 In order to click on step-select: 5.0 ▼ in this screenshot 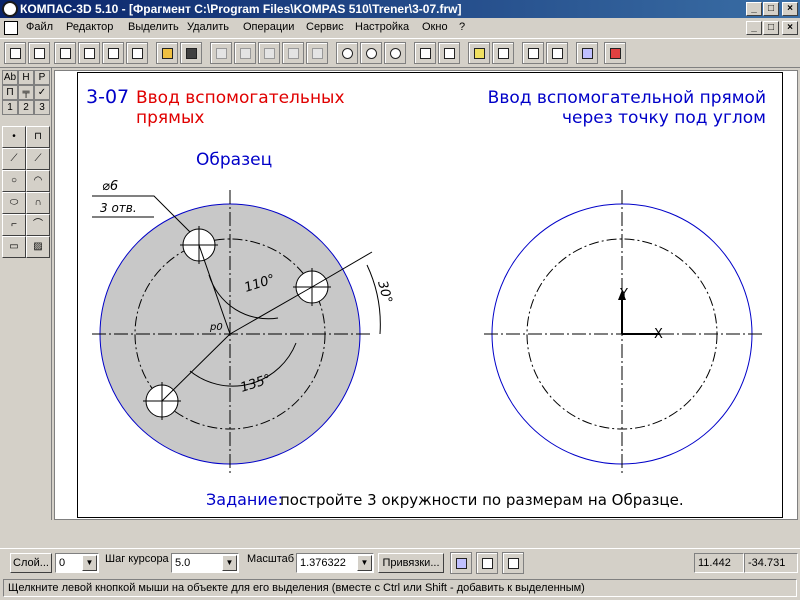, I will do `click(205, 563)`.